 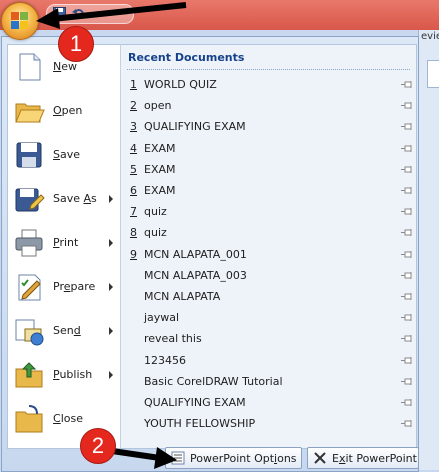 I want to click on menu-item-save-as-prefix: Save, so click(x=68, y=198).